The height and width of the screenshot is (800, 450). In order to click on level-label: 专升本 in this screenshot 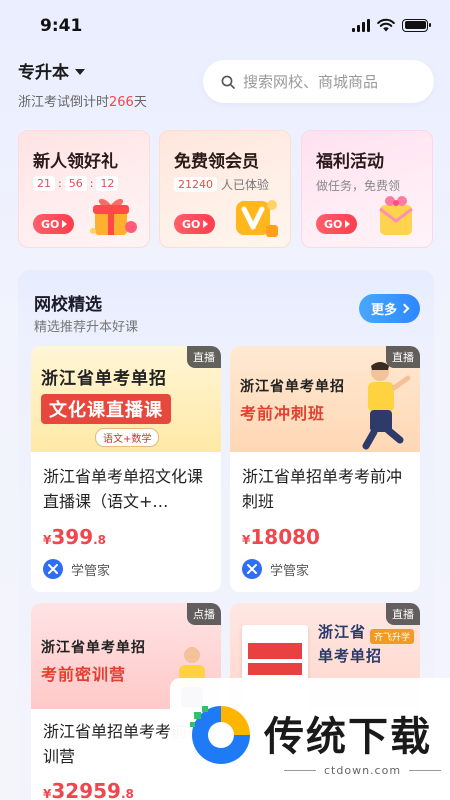, I will do `click(43, 73)`.